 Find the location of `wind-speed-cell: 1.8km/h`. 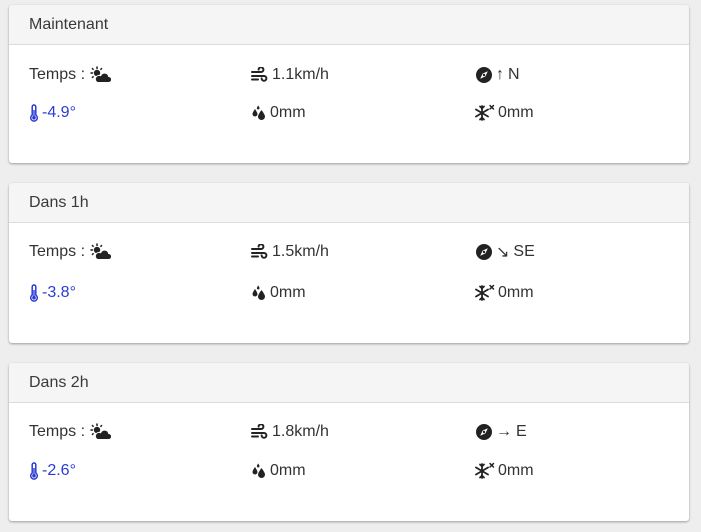

wind-speed-cell: 1.8km/h is located at coordinates (290, 432).